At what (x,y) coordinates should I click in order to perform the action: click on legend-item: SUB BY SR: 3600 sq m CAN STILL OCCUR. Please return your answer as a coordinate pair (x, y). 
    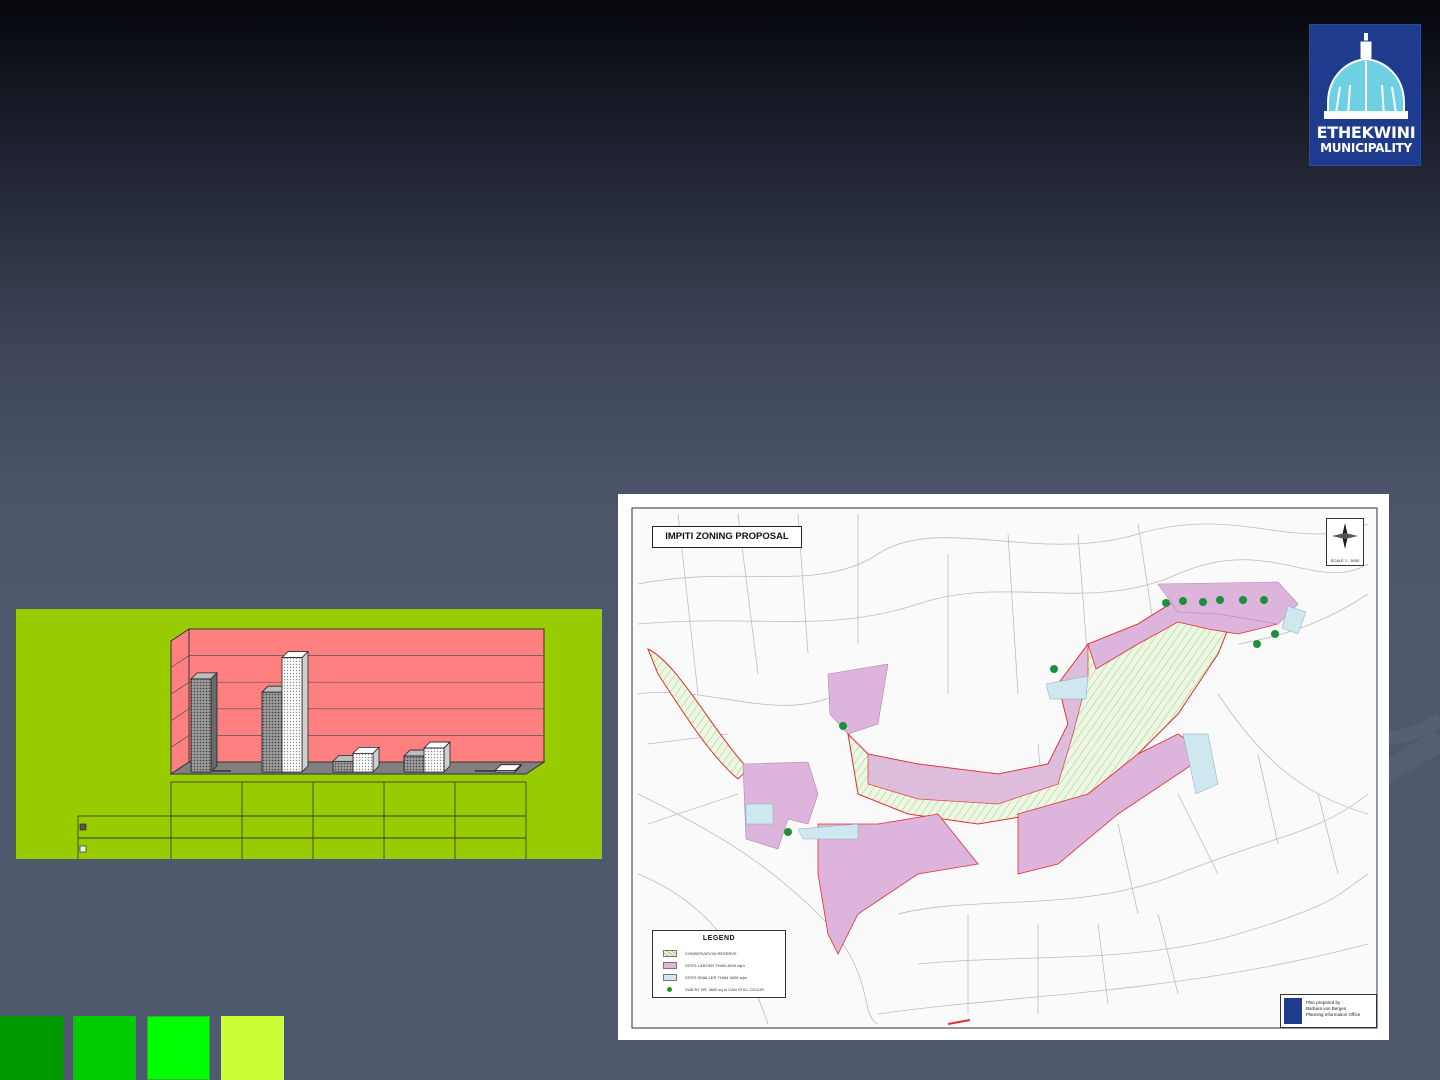
    Looking at the image, I should click on (723, 990).